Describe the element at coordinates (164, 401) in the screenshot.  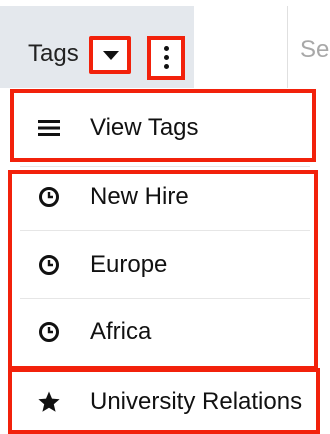
I see `highlight-outline-favorites` at that location.